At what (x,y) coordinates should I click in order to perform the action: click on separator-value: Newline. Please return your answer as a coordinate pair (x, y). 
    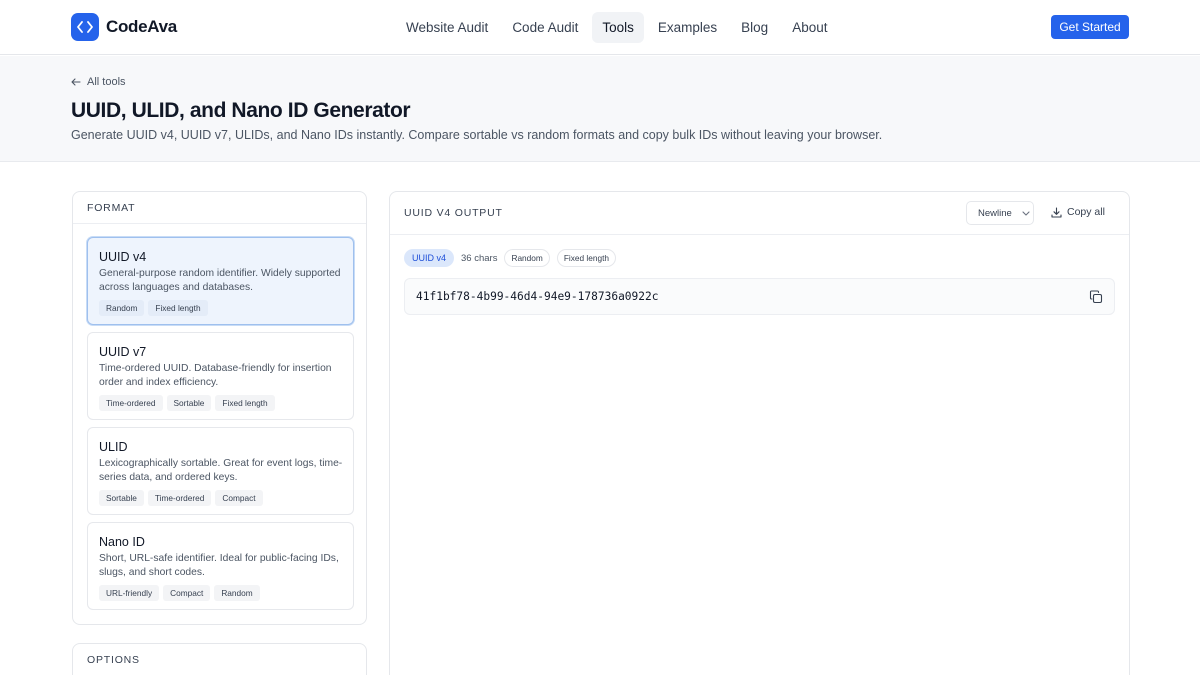
    Looking at the image, I should click on (995, 213).